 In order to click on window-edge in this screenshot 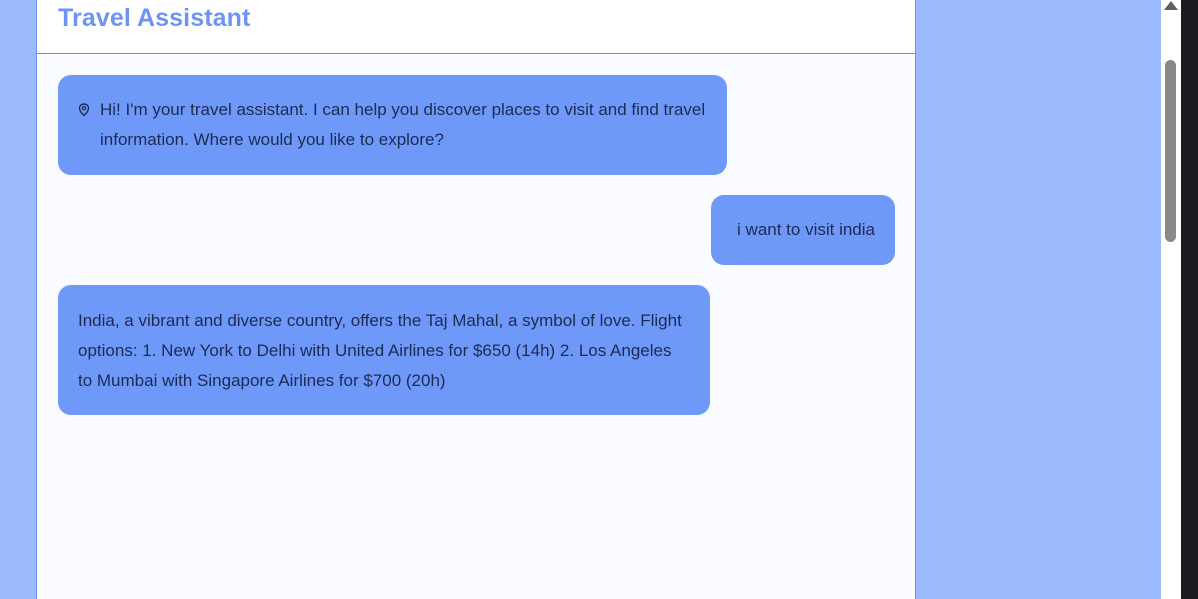, I will do `click(1189, 299)`.